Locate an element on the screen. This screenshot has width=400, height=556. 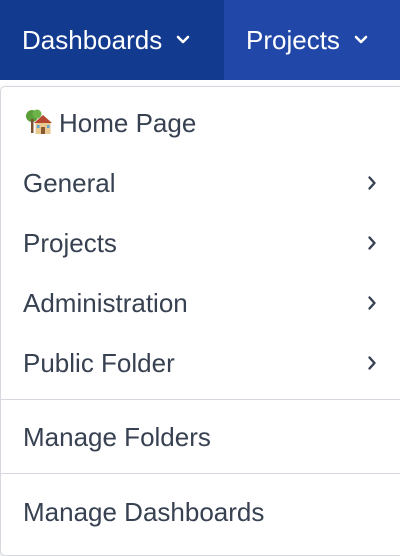
nav-dashboards-label: Dashboards is located at coordinates (92, 39).